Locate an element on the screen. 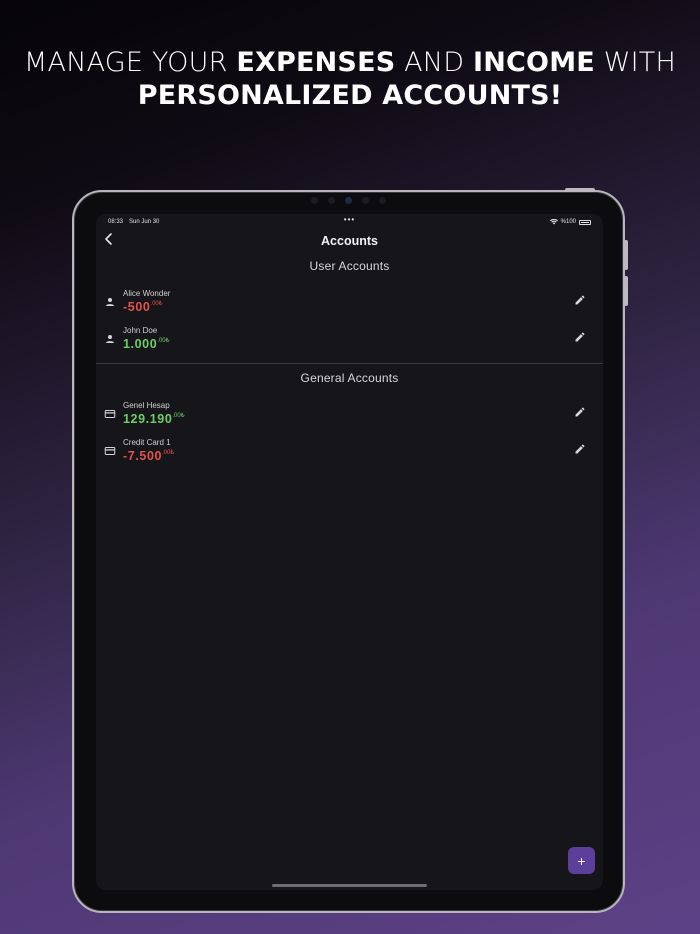 This screenshot has width=700, height=934. page-title: Accounts is located at coordinates (349, 241).